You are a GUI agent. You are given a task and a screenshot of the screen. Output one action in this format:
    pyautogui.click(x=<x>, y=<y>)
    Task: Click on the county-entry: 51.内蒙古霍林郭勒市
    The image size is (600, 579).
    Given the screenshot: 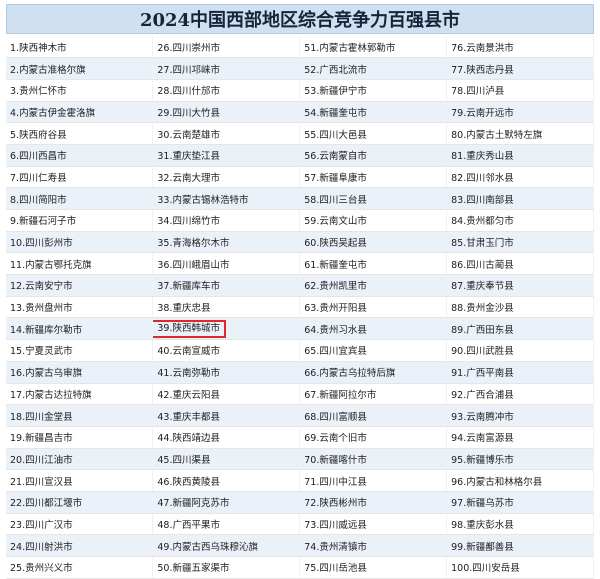 What is the action you would take?
    pyautogui.click(x=350, y=48)
    